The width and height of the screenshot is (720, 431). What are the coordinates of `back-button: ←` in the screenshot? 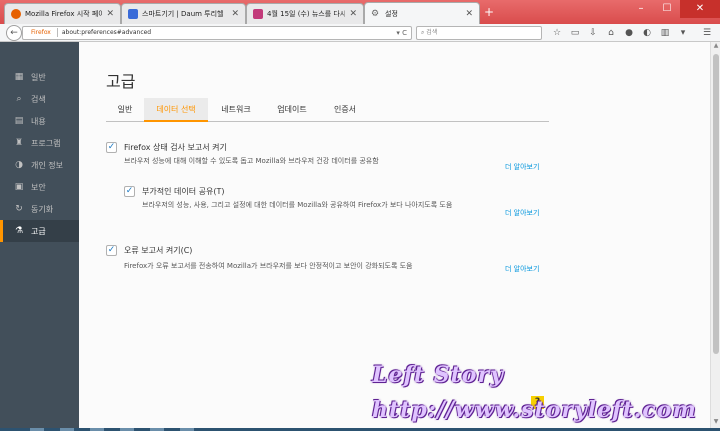 It's located at (14, 33).